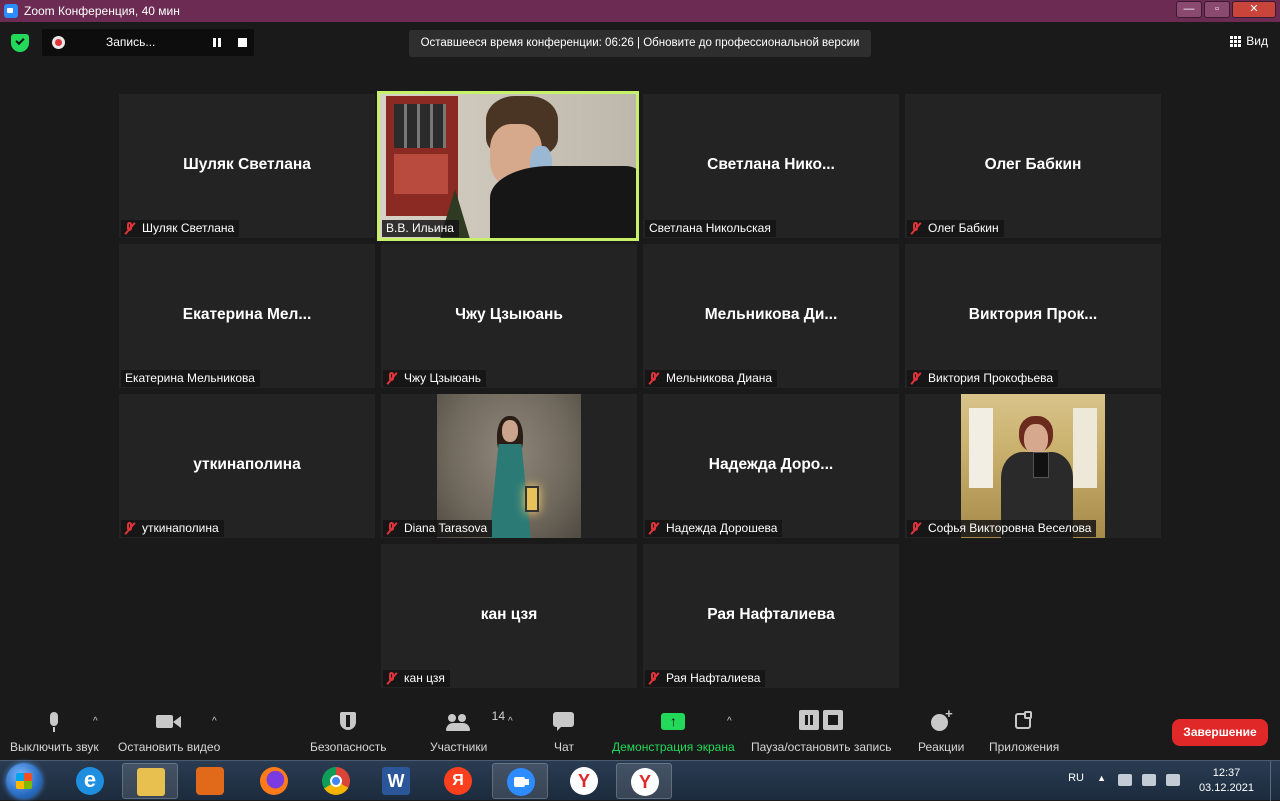 The image size is (1280, 801). Describe the element at coordinates (95, 721) in the screenshot. I see `audio-options-caret: ^` at that location.